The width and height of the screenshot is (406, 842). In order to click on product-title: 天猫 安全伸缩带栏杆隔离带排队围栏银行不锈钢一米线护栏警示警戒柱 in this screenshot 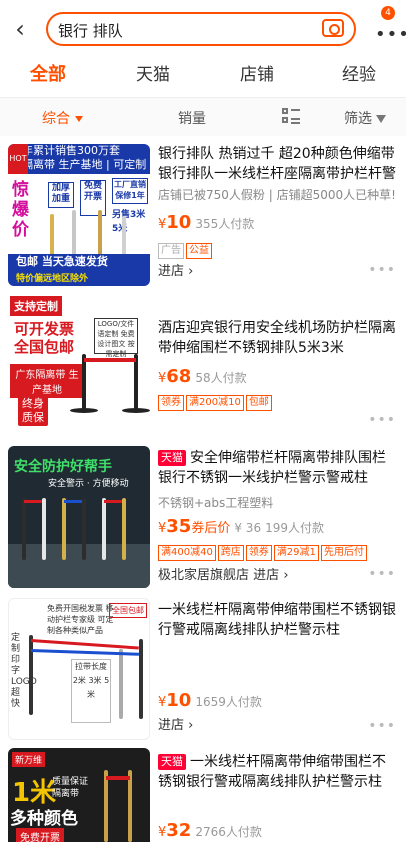, I will do `click(278, 468)`.